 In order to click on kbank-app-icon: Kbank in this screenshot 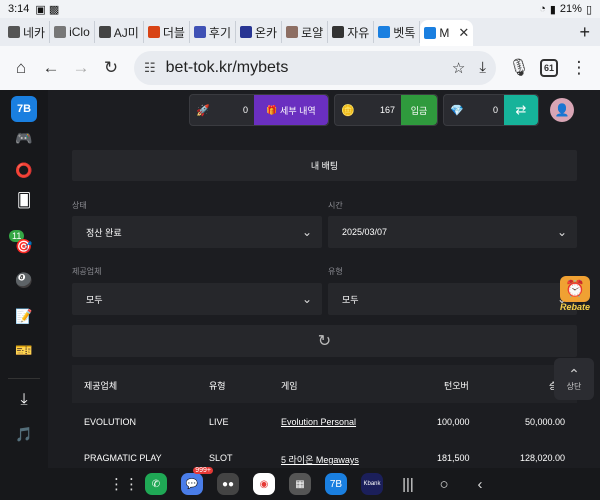, I will do `click(372, 484)`.